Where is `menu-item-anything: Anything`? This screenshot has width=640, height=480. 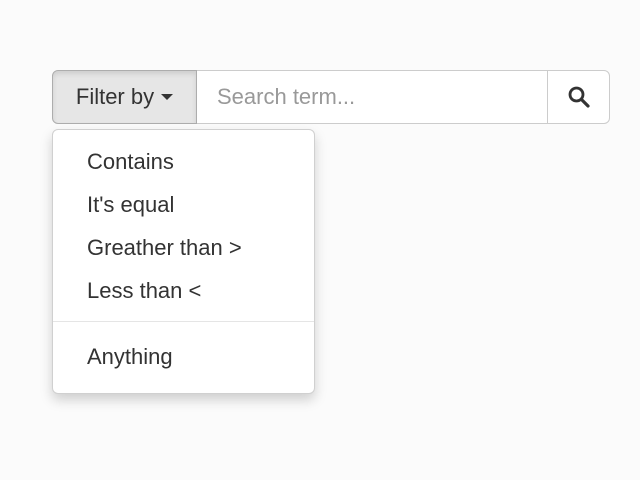
menu-item-anything: Anything is located at coordinates (183, 356).